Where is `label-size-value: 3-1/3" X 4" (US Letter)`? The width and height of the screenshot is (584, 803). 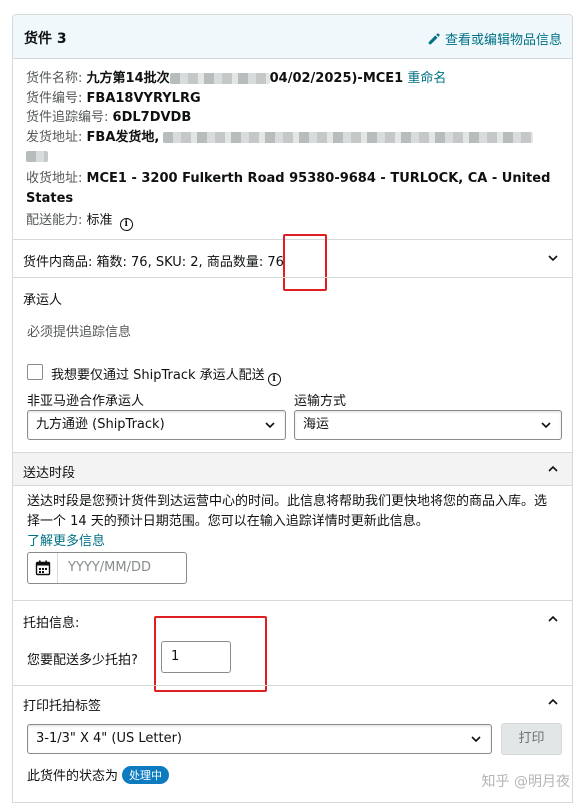
label-size-value: 3-1/3" X 4" (US Letter) is located at coordinates (109, 738).